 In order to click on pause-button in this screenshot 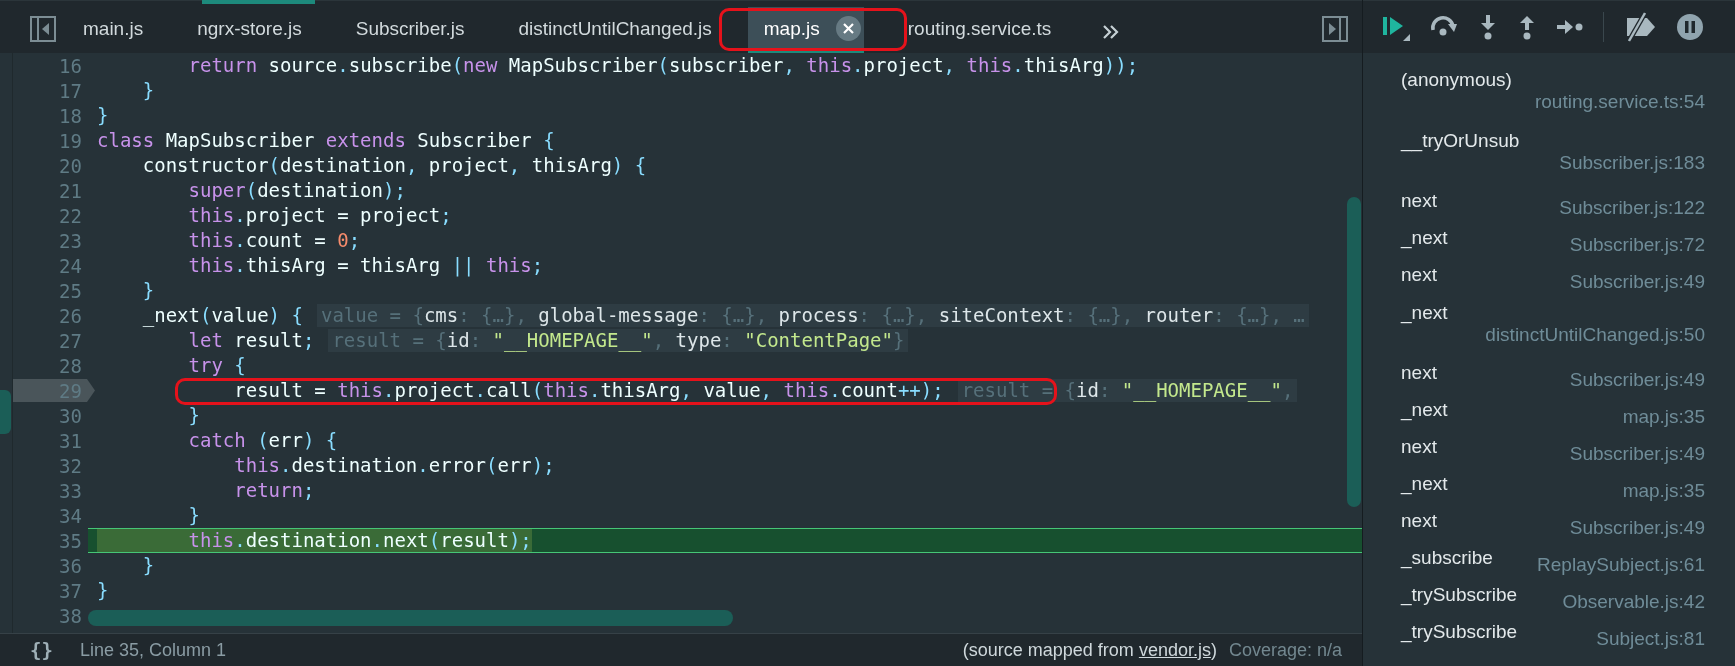, I will do `click(1690, 27)`.